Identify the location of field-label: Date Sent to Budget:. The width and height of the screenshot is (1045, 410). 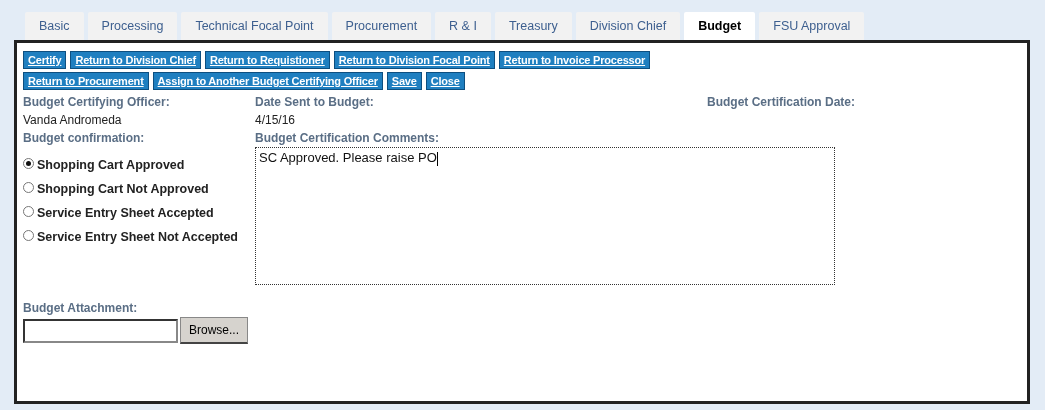
(314, 102).